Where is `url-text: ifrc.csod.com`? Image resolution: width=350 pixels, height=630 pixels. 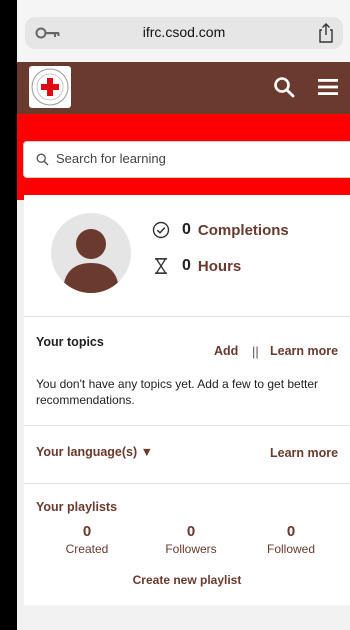 url-text: ifrc.csod.com is located at coordinates (184, 32).